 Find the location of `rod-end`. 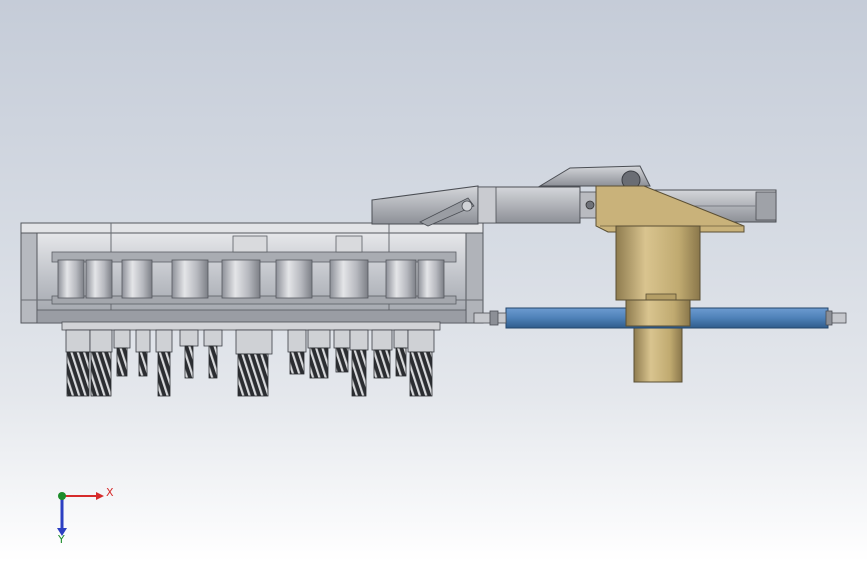

rod-end is located at coordinates (590, 205).